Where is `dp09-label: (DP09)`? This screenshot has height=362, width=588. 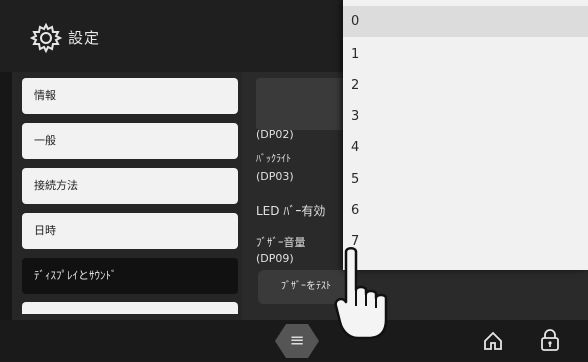 dp09-label: (DP09) is located at coordinates (275, 258).